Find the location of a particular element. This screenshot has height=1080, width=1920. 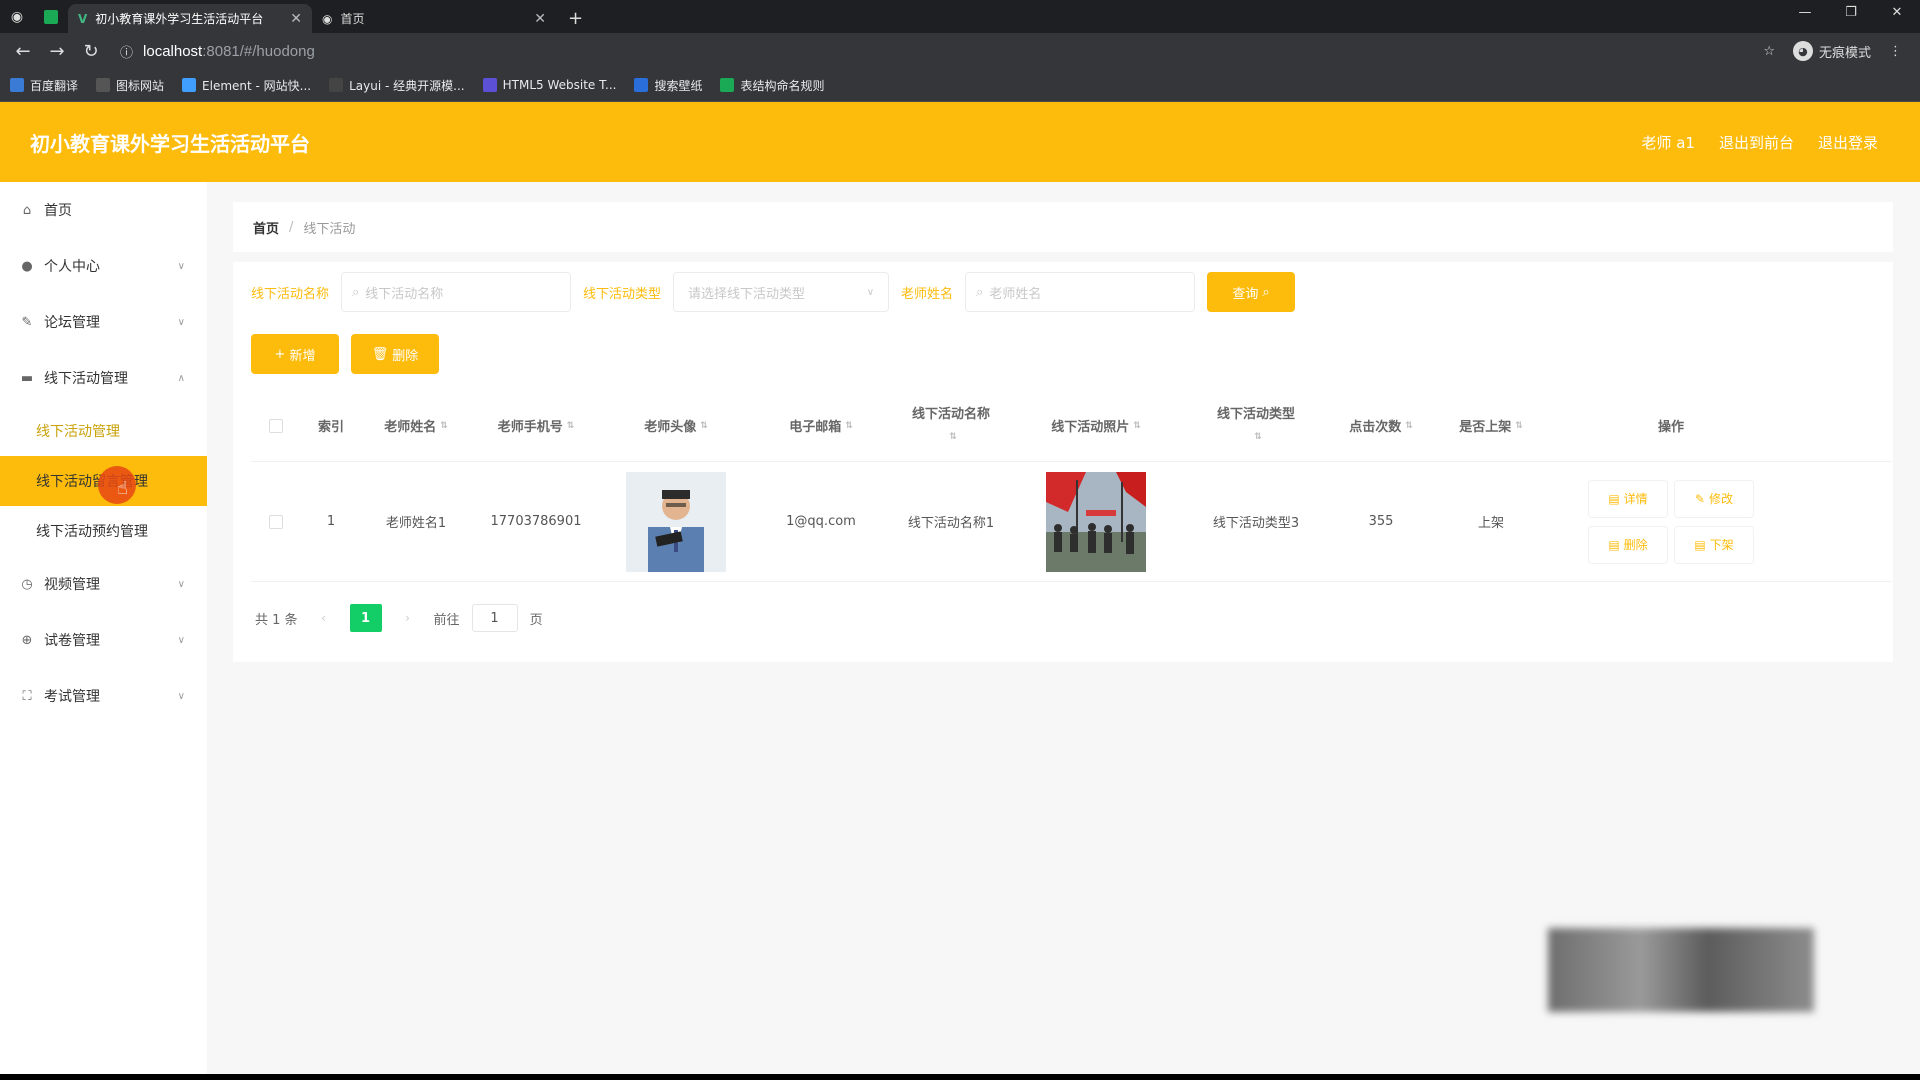

sidebar-item-home: ⌂ 首页 is located at coordinates (103, 210).